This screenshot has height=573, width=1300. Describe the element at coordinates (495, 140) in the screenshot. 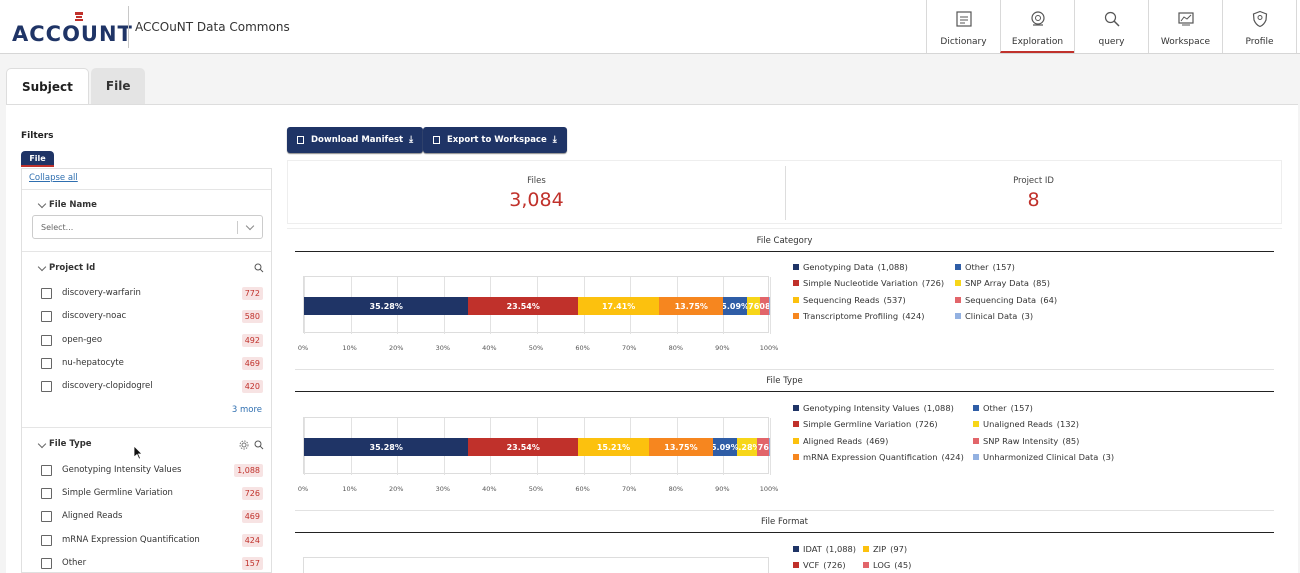

I see `export-to-workspace-button: Export to Workspace ⤓` at that location.